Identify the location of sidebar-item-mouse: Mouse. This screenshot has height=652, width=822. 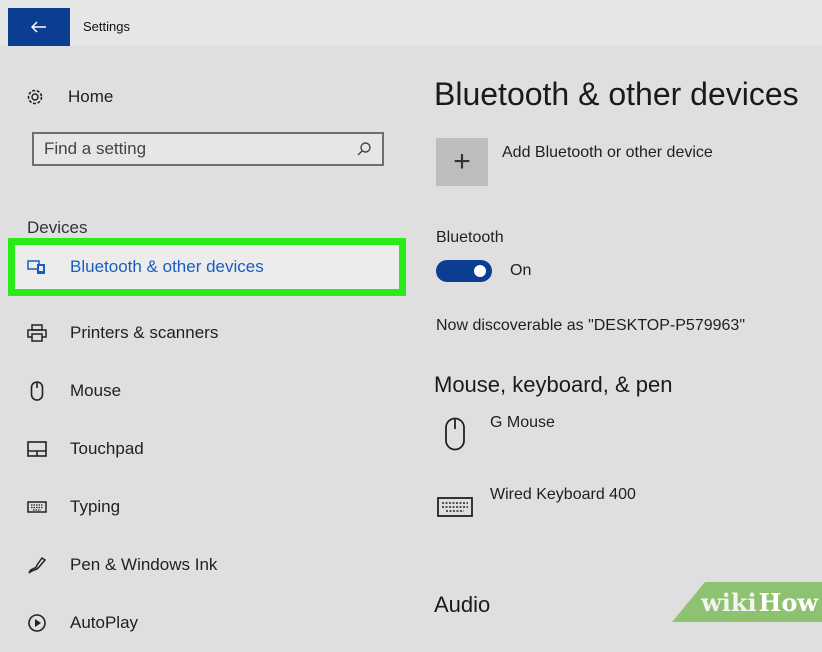
(207, 391).